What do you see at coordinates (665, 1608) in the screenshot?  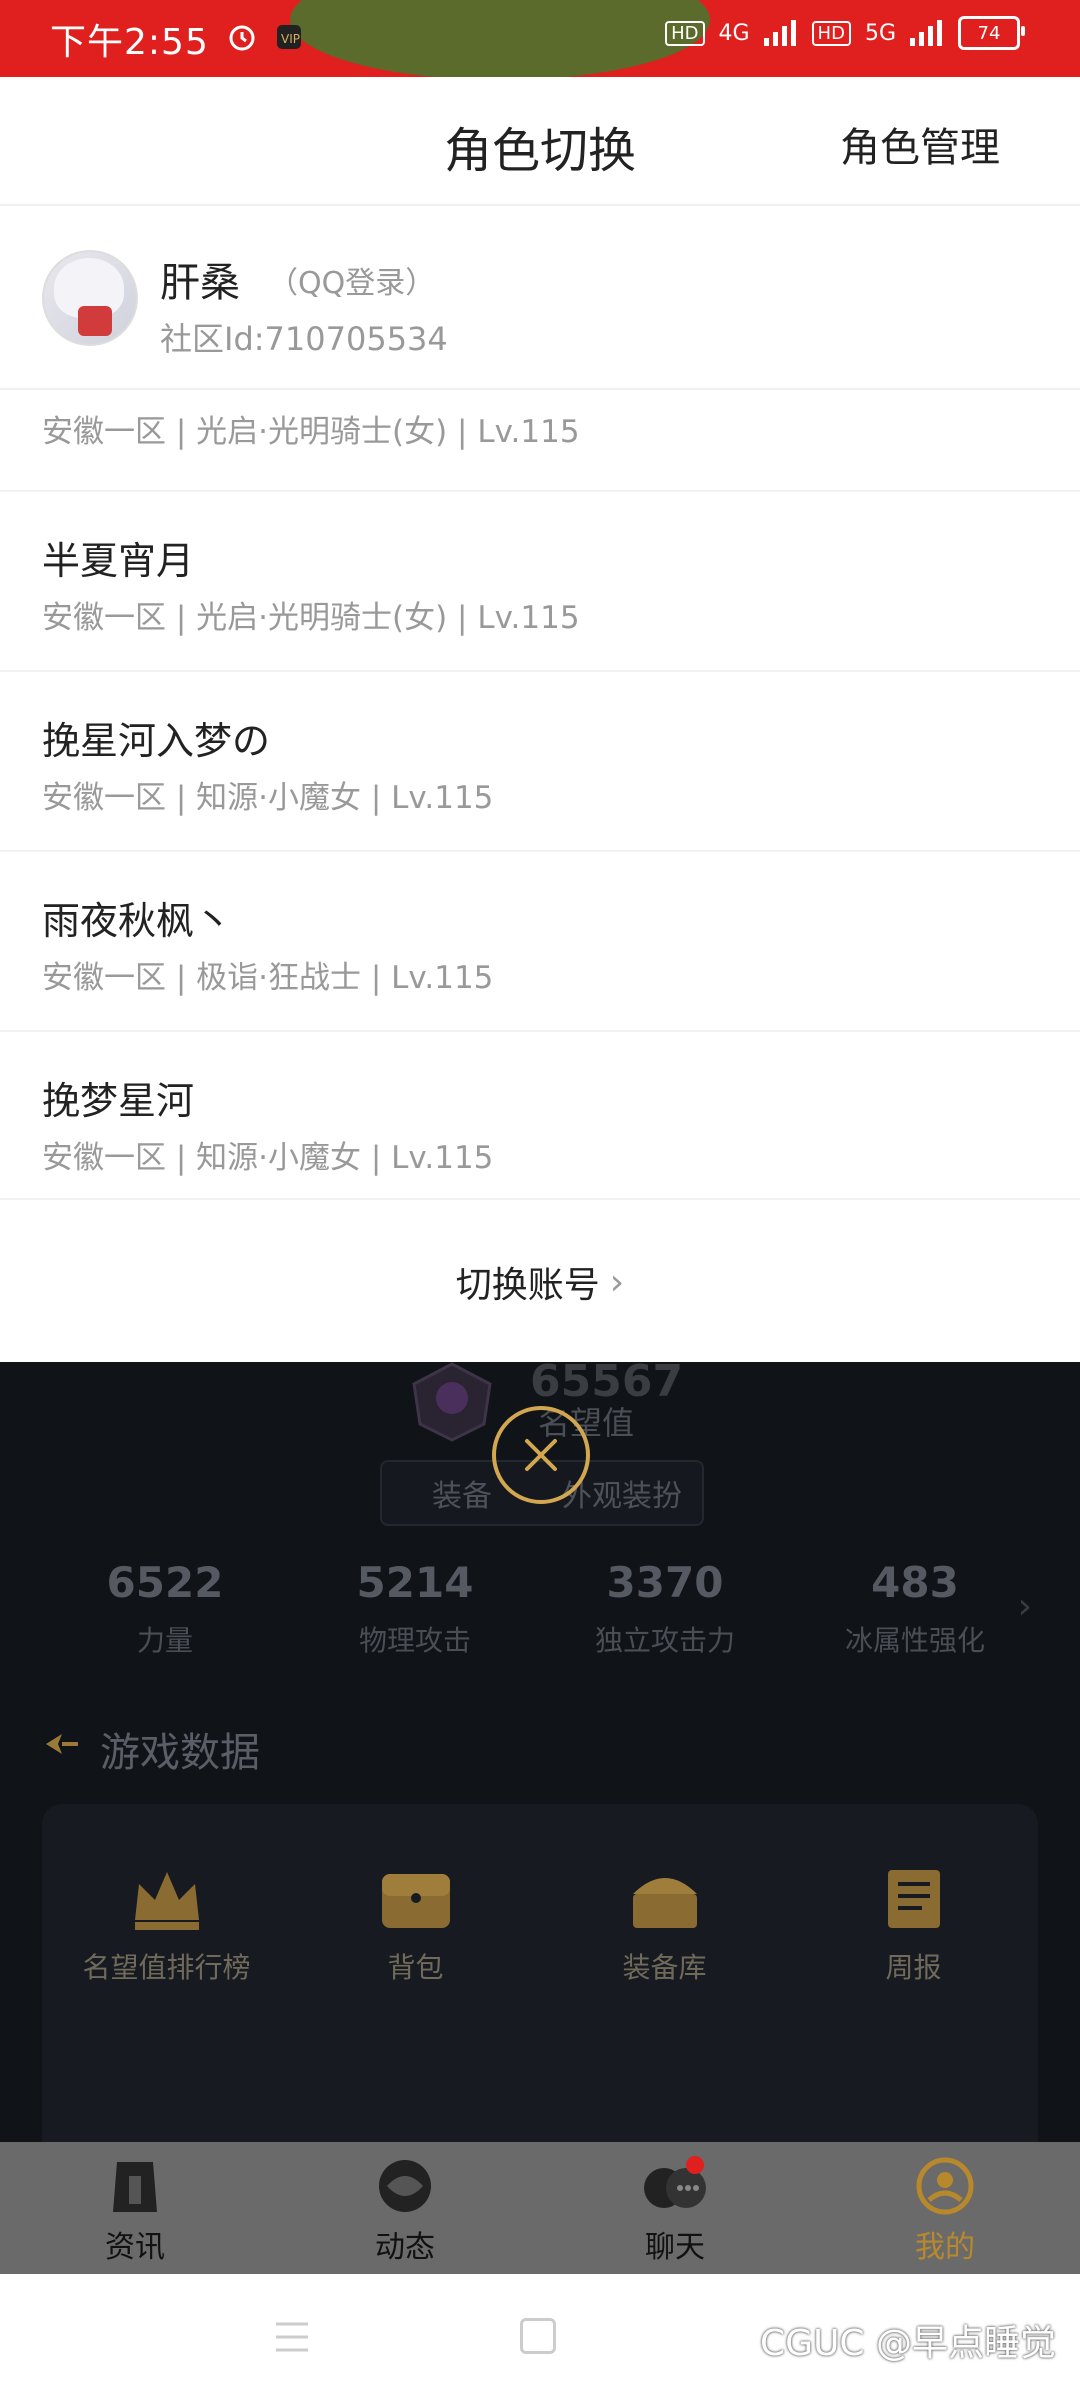 I see `stat-item: 3370 独立攻击力` at bounding box center [665, 1608].